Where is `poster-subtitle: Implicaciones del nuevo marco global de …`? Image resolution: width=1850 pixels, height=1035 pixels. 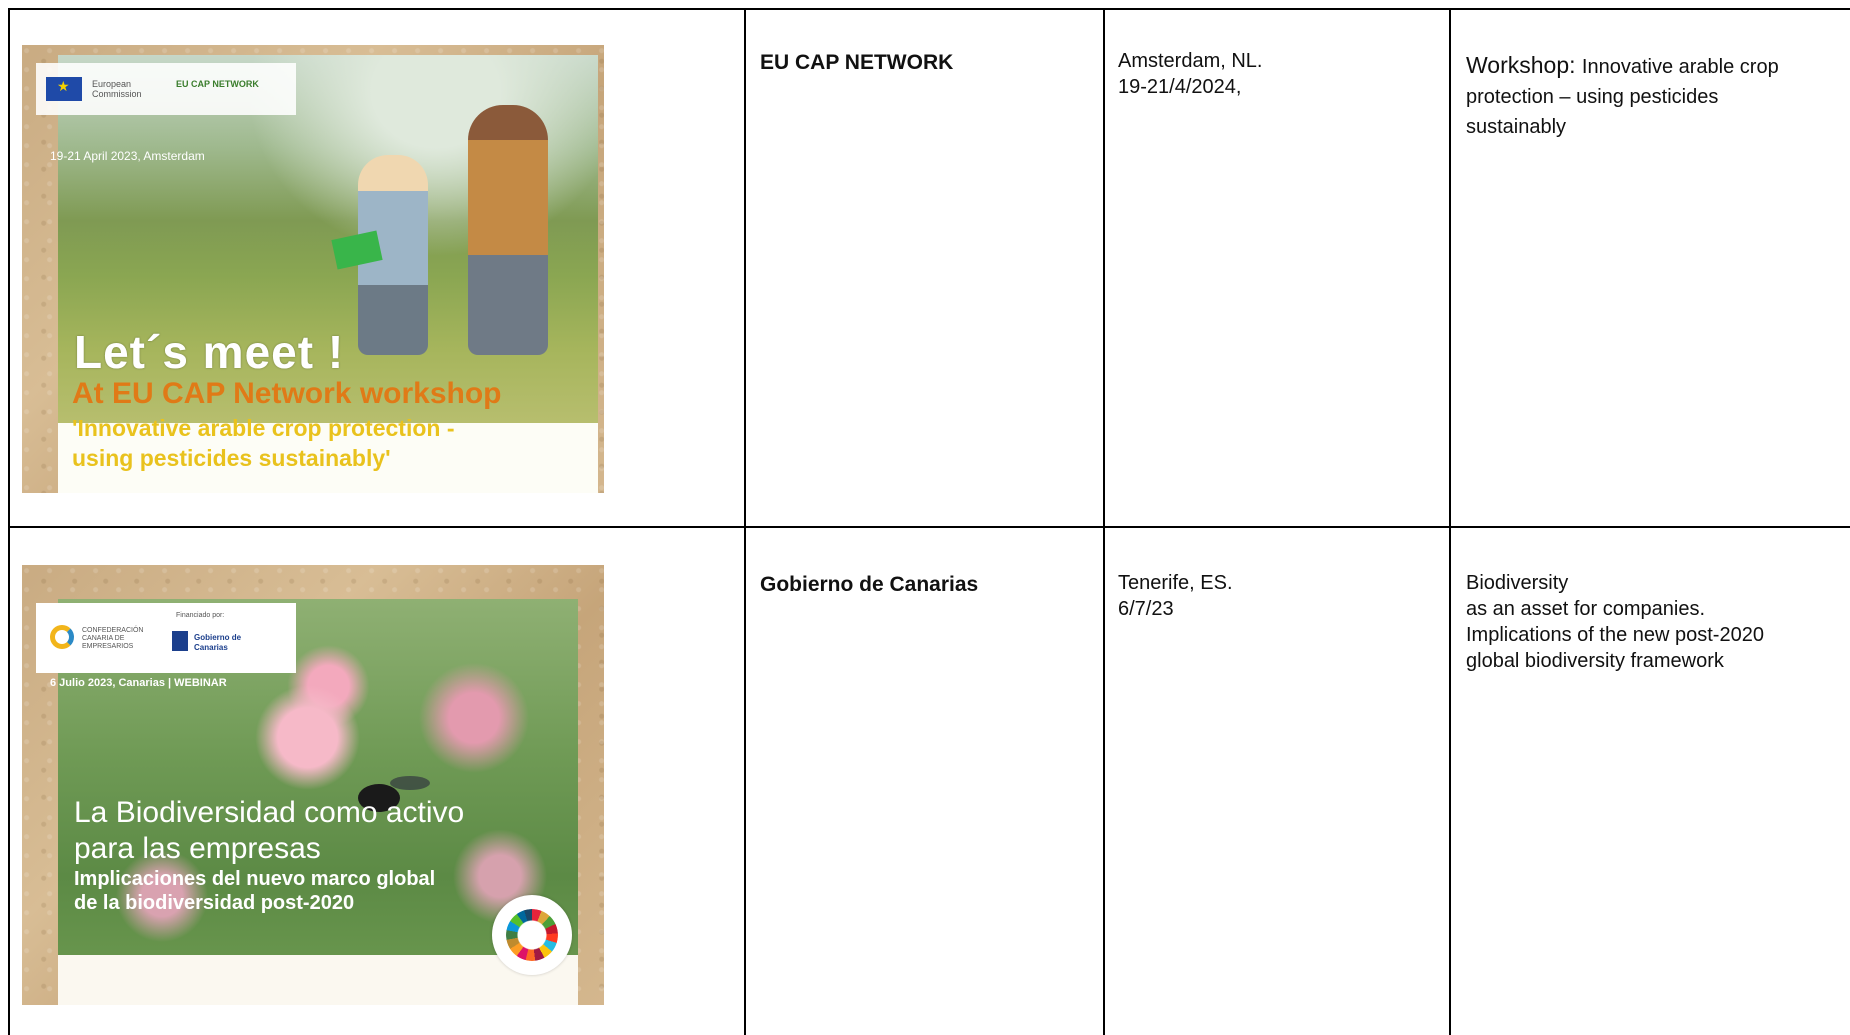 poster-subtitle: Implicaciones del nuevo marco global de … is located at coordinates (255, 891).